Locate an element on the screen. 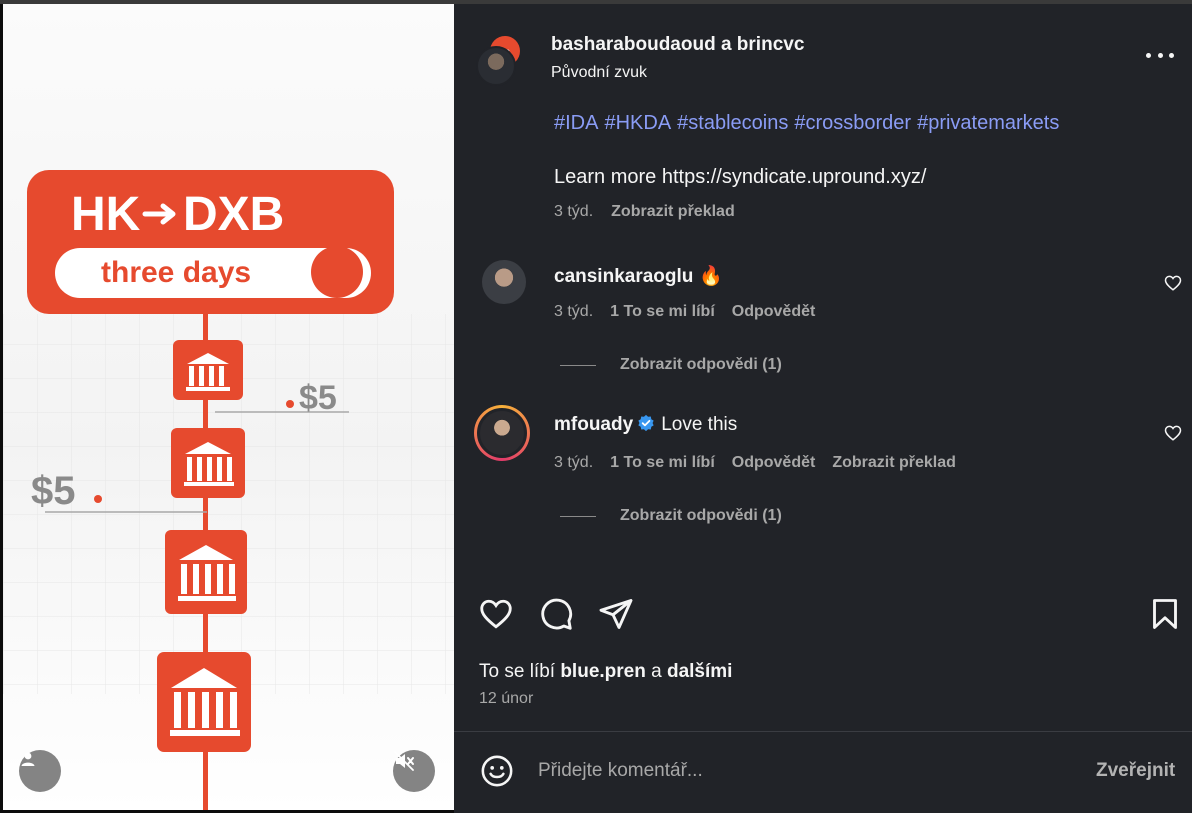  author-avatar is located at coordinates (496, 66).